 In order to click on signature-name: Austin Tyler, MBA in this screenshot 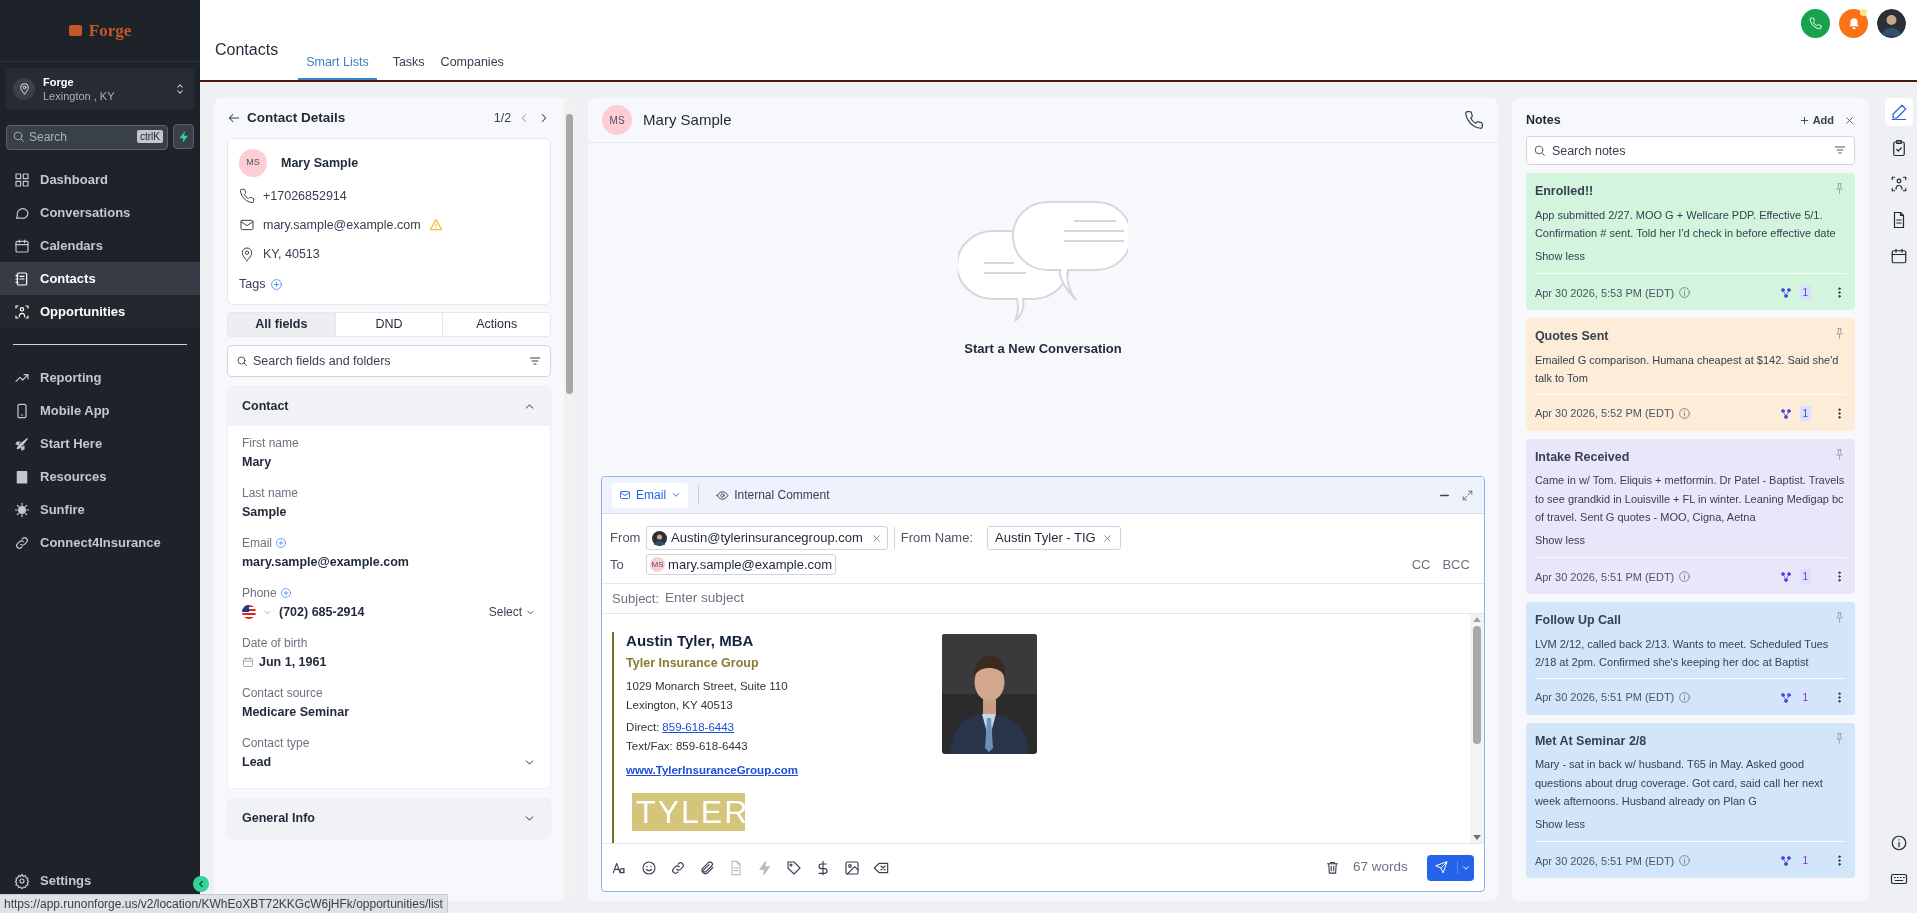, I will do `click(690, 641)`.